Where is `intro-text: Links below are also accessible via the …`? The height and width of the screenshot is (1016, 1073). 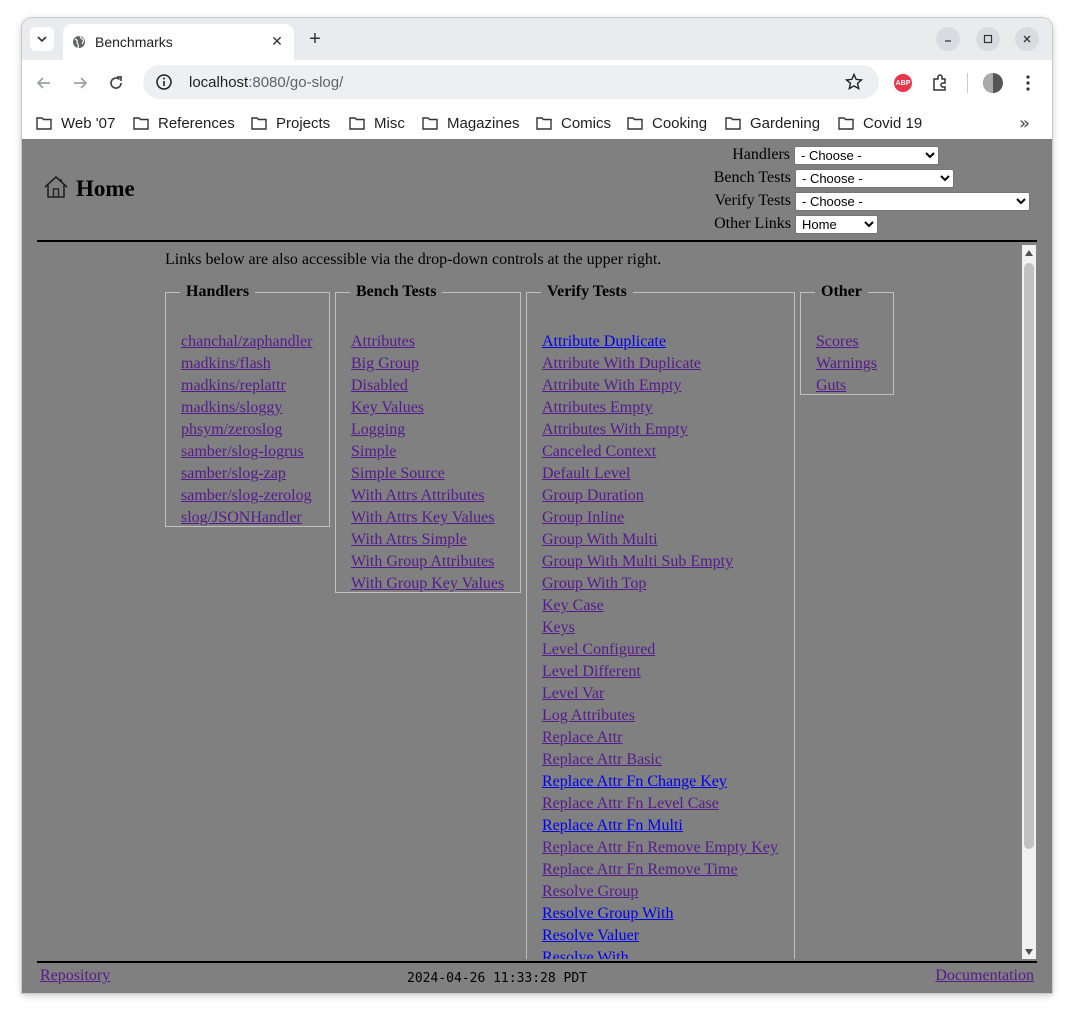 intro-text: Links below are also accessible via the … is located at coordinates (413, 259).